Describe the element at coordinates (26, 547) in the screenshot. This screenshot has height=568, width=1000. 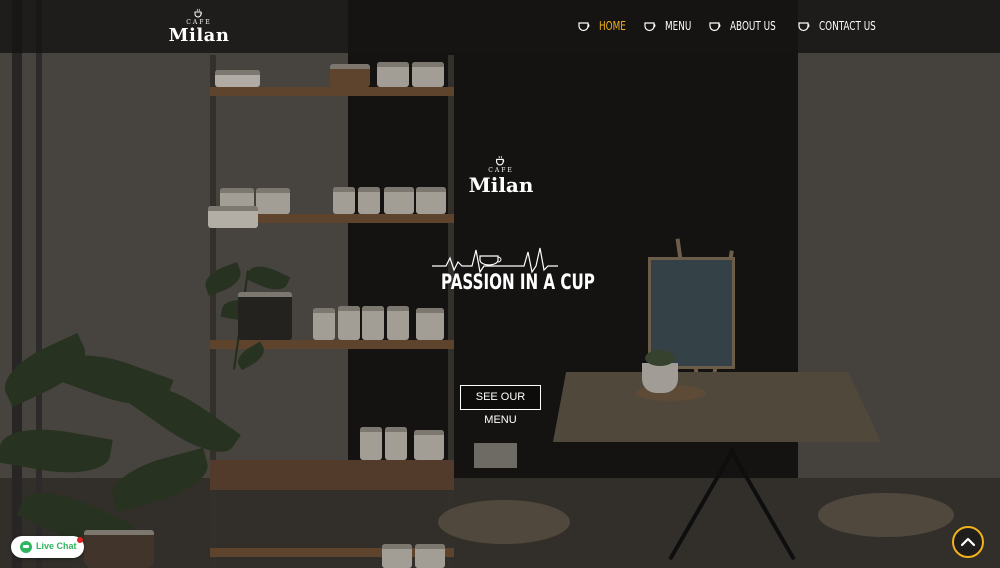
I see `chat-bubble-icon` at that location.